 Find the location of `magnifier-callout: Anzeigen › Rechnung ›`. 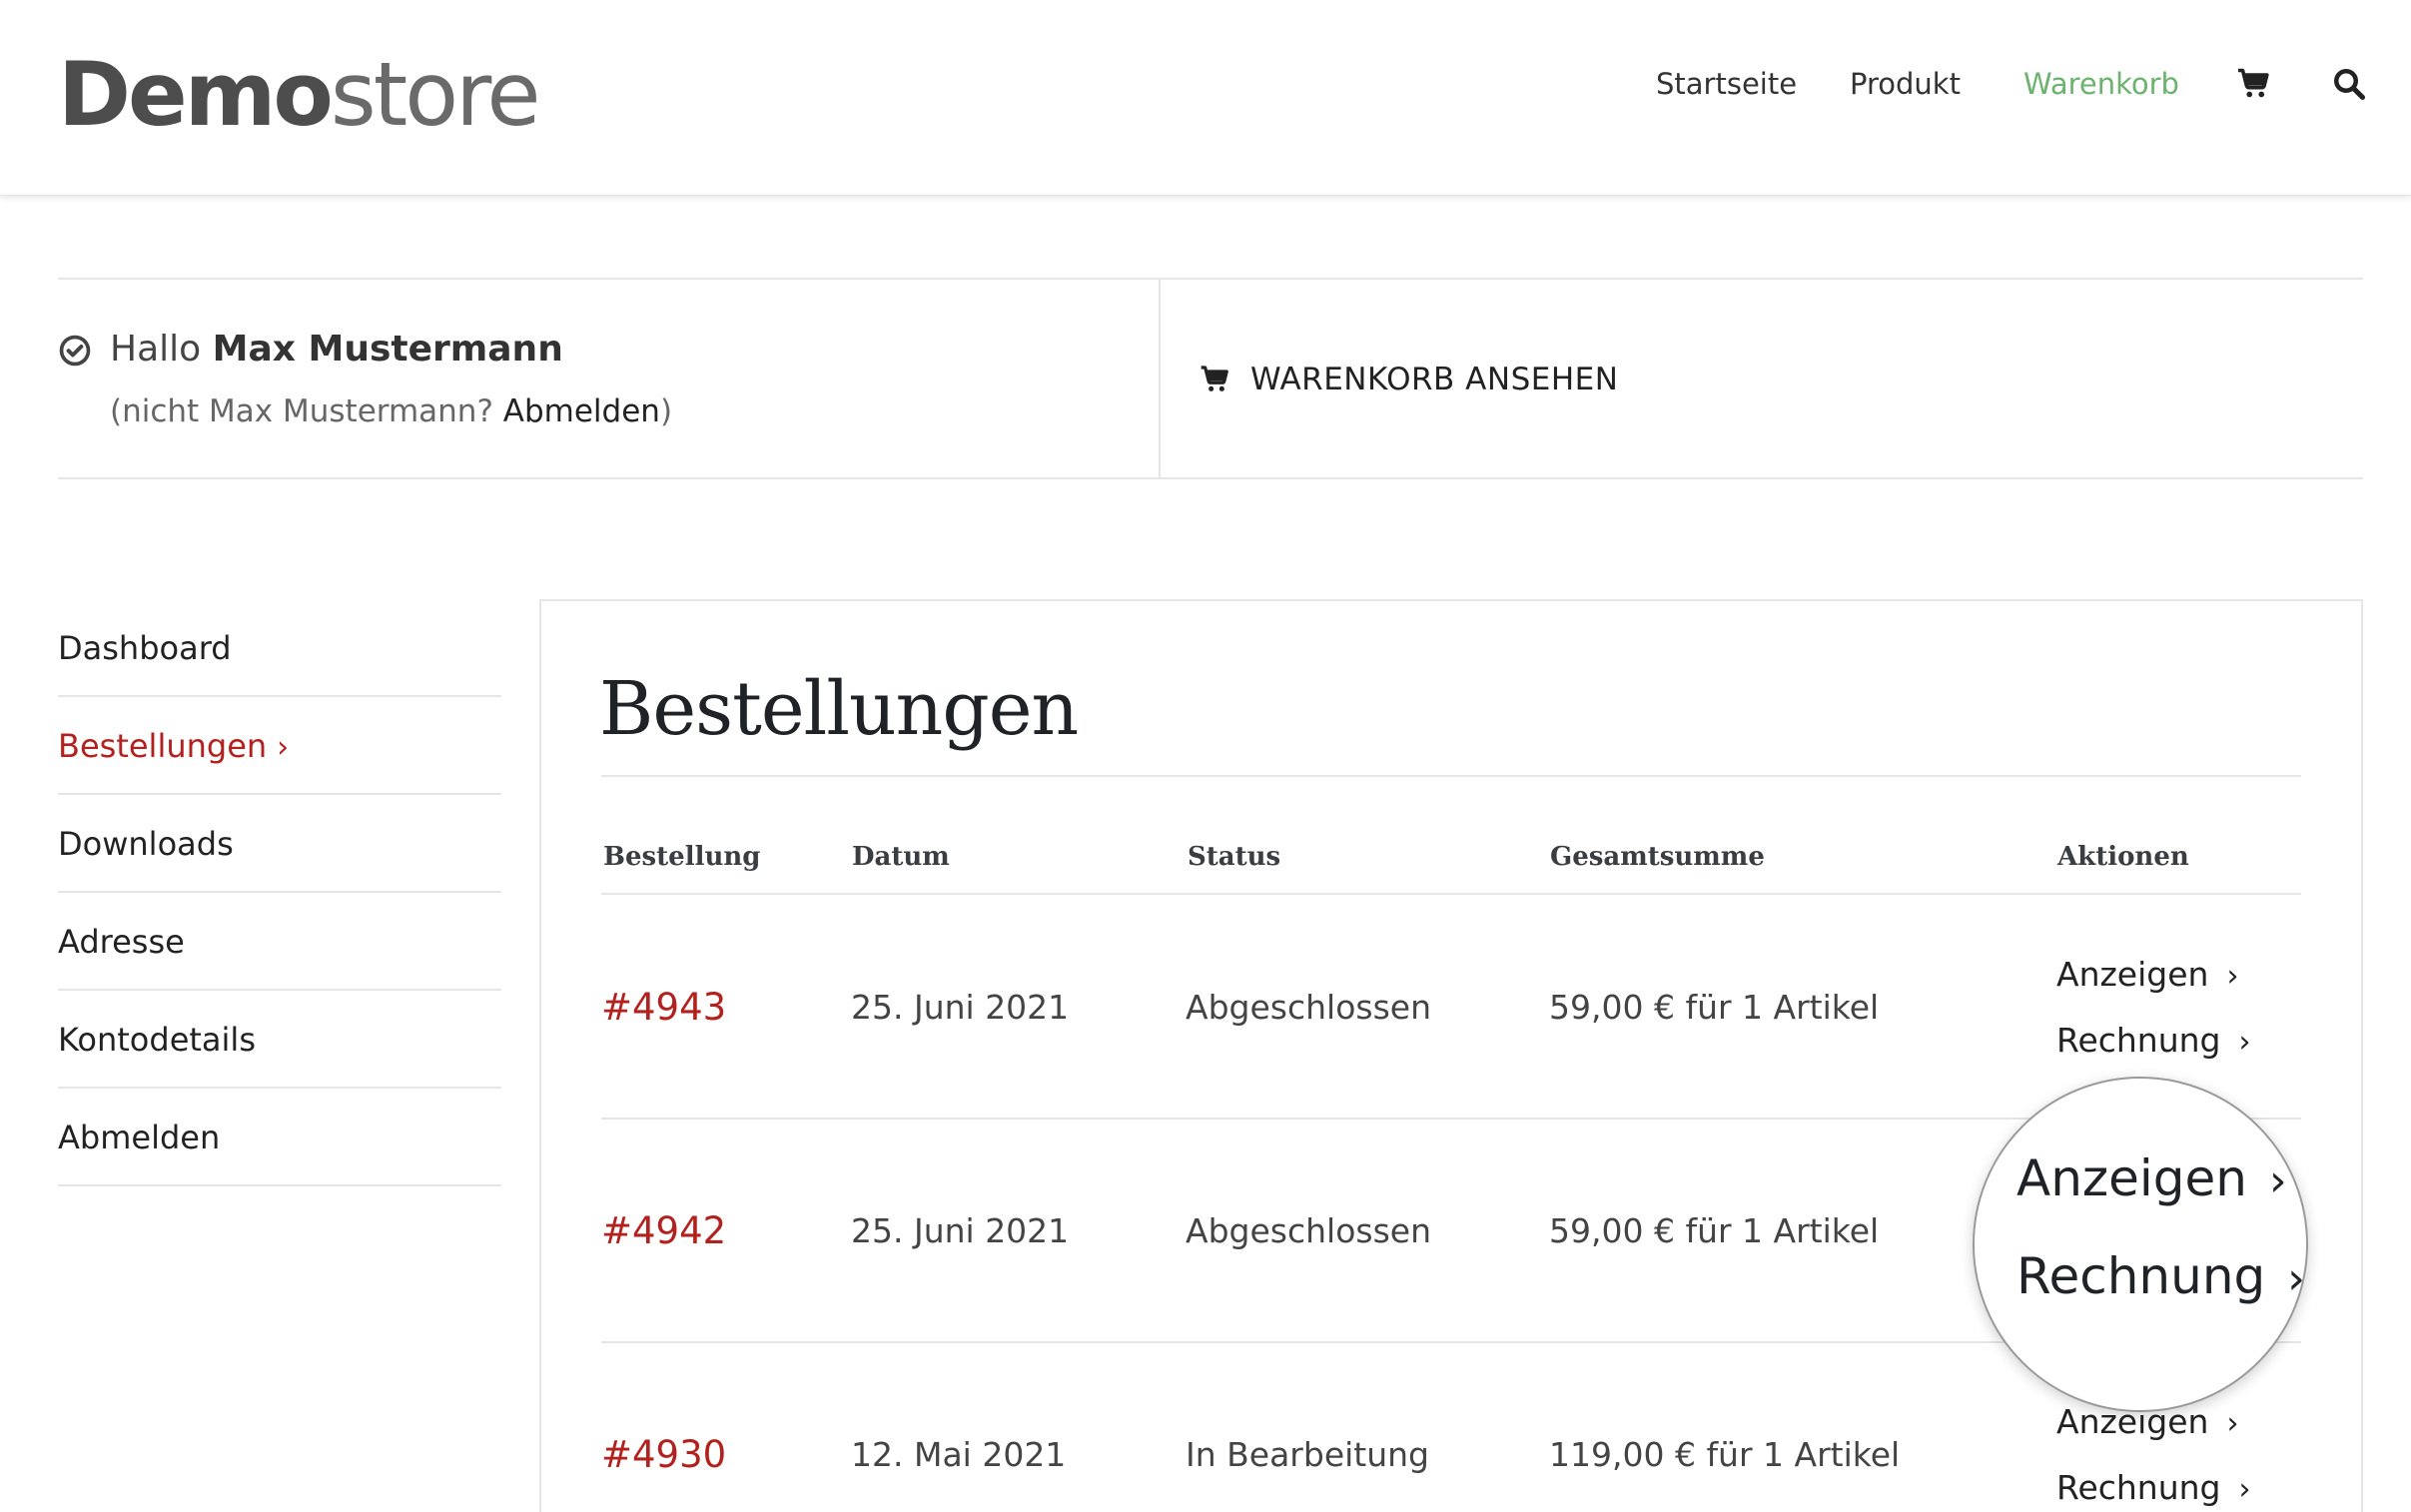

magnifier-callout: Anzeigen › Rechnung › is located at coordinates (2140, 1244).